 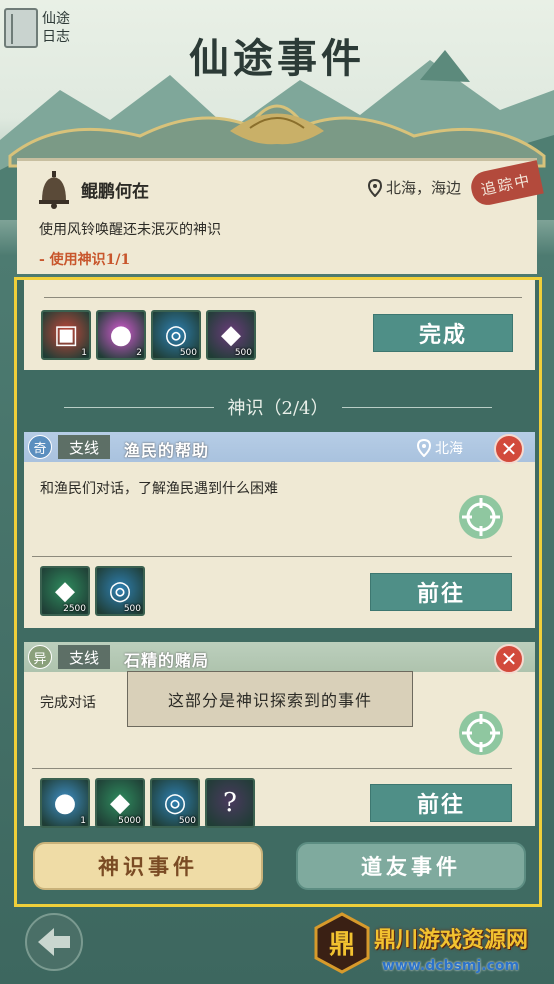 What do you see at coordinates (451, 966) in the screenshot?
I see `watermark-url: www.dcbsmj.com` at bounding box center [451, 966].